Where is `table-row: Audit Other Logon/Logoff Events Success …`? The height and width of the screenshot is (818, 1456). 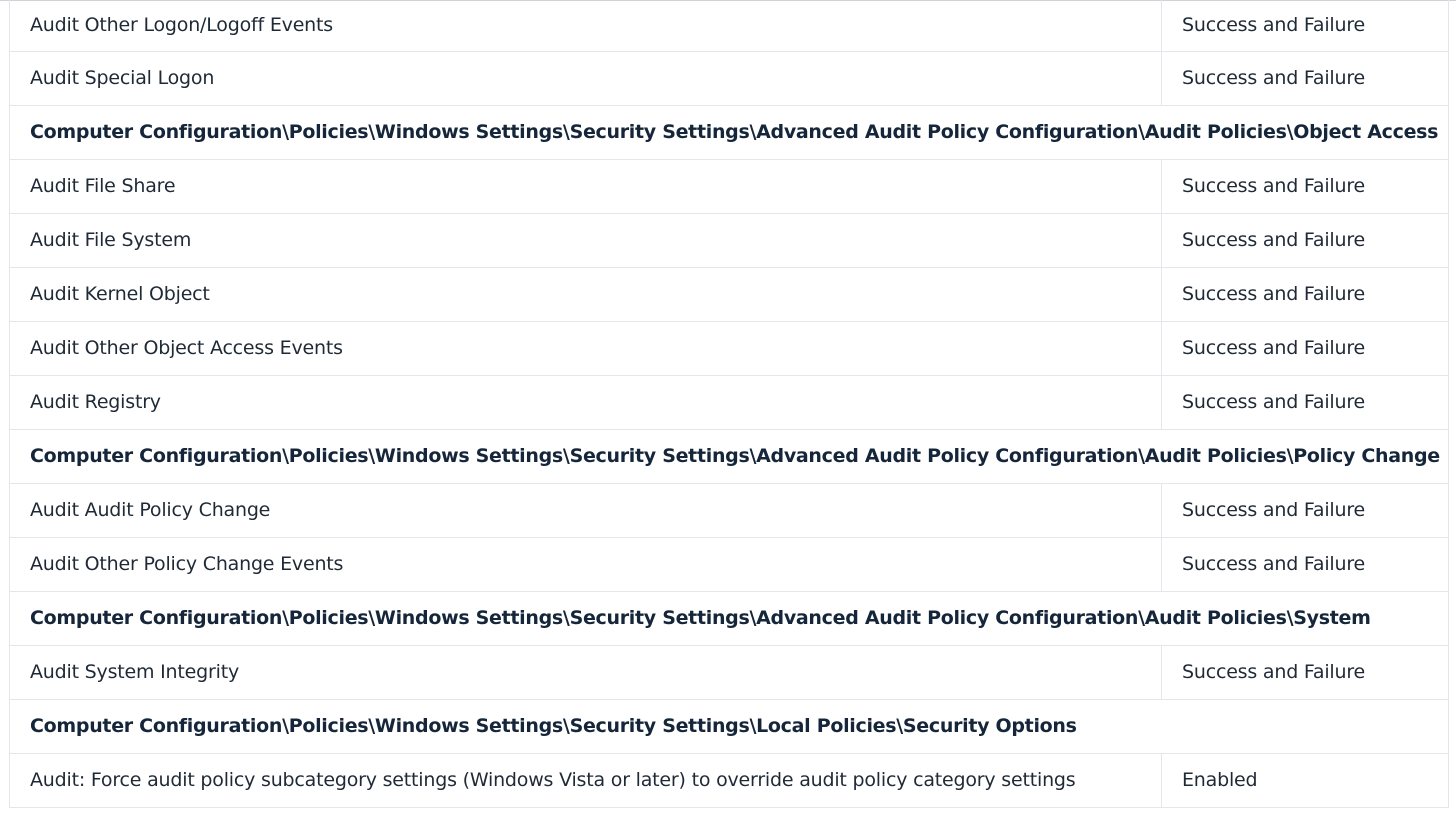 table-row: Audit Other Logon/Logoff Events Success … is located at coordinates (729, 26).